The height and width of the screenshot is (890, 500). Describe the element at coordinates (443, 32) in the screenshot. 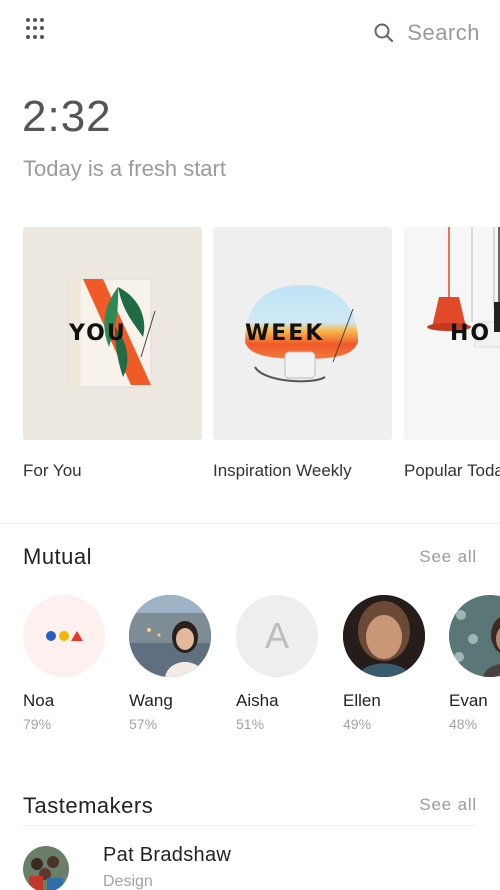

I see `search-label: Search` at that location.